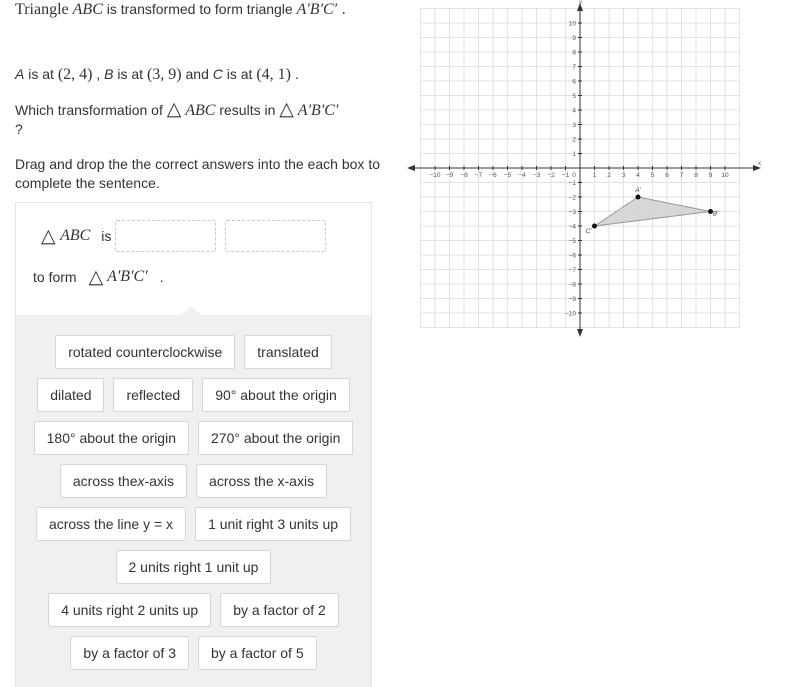 This screenshot has width=800, height=687. Describe the element at coordinates (574, 110) in the screenshot. I see `y-tick-label: 4` at that location.